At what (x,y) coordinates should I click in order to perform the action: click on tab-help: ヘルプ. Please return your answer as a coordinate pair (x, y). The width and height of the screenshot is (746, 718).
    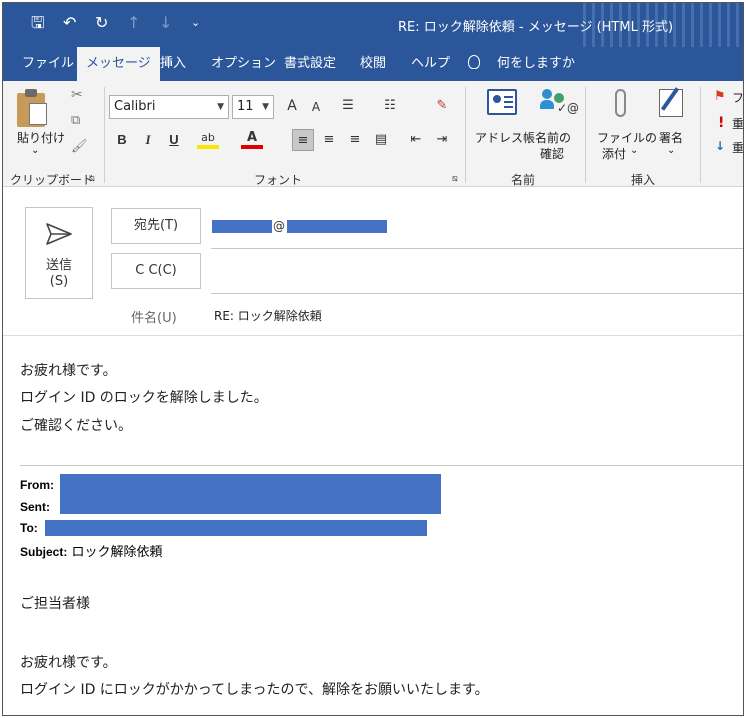
    Looking at the image, I should click on (430, 64).